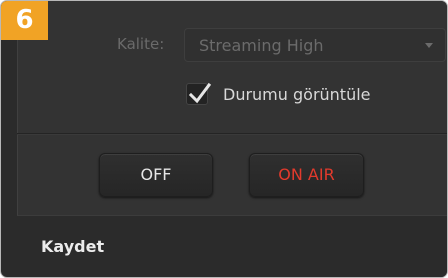 The height and width of the screenshot is (278, 448). I want to click on display-status-checkbox, so click(199, 93).